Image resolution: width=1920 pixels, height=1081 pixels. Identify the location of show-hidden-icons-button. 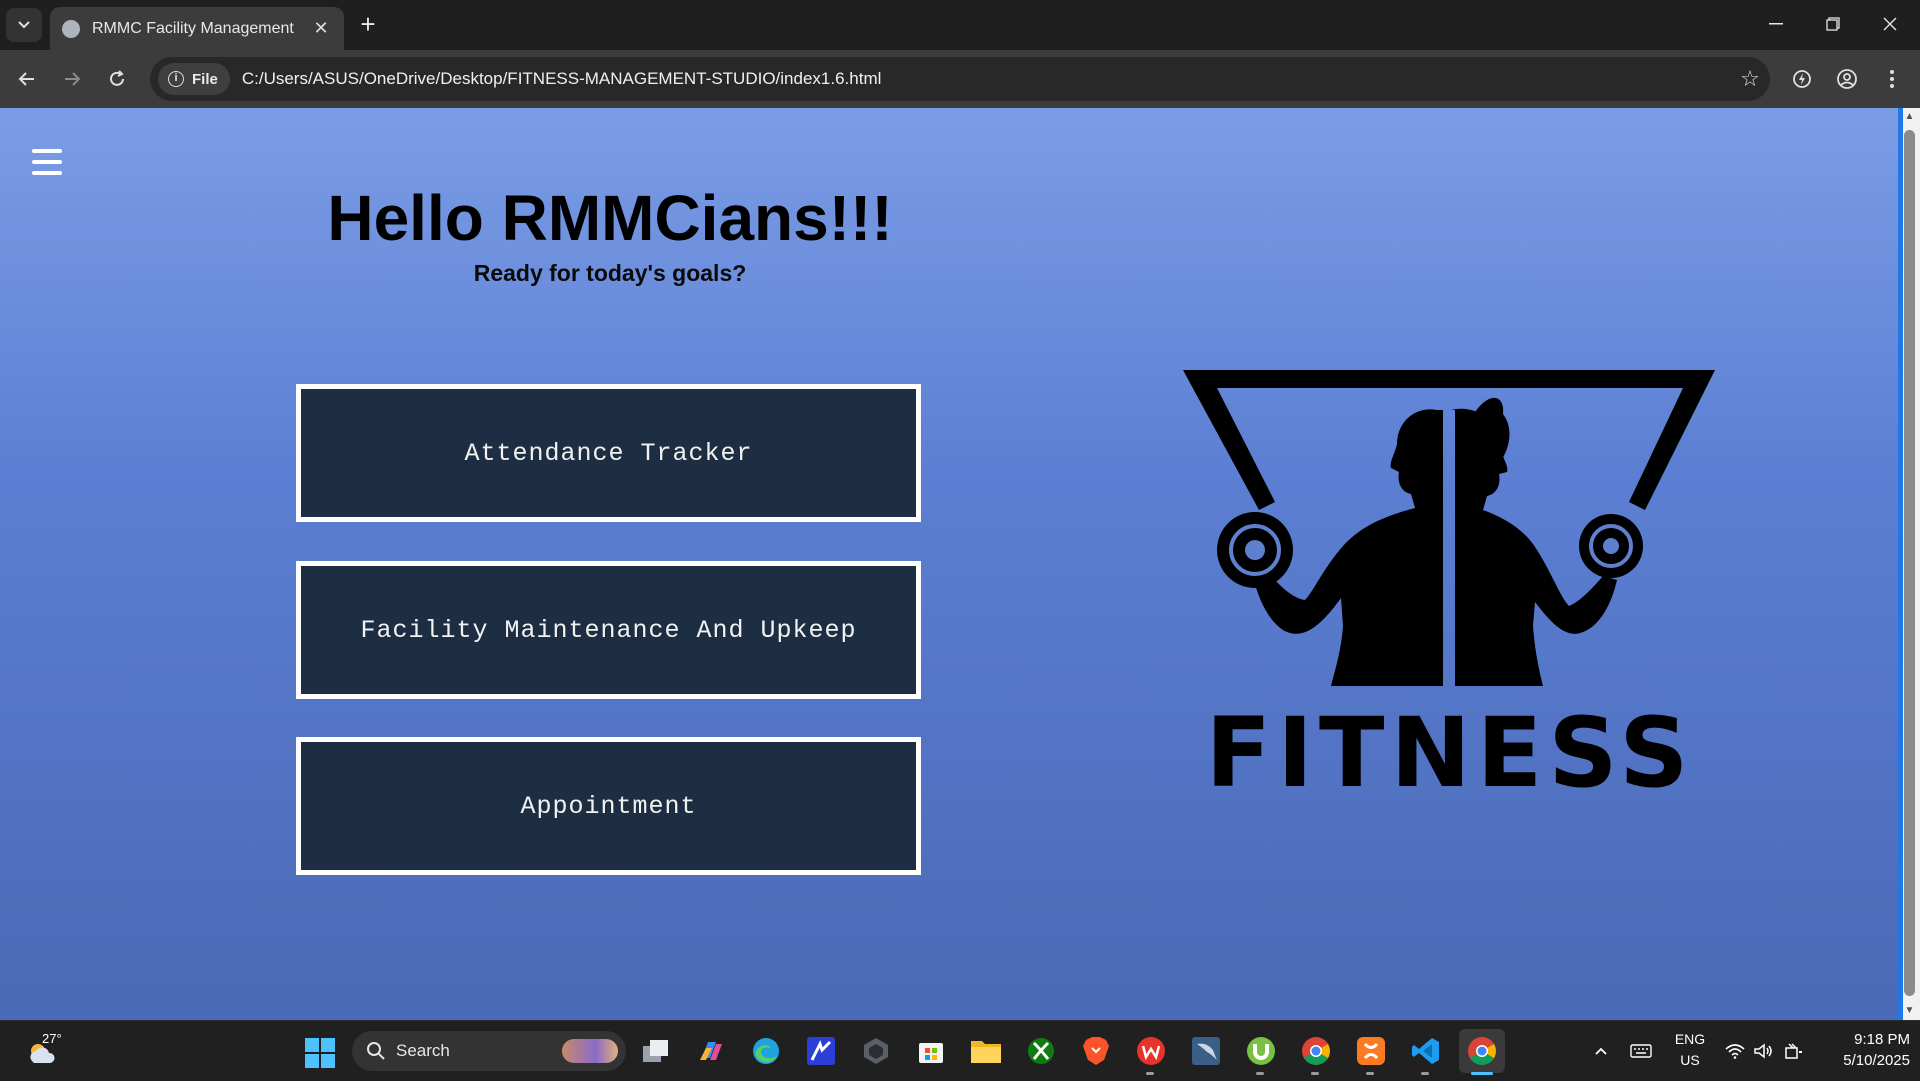
(1601, 1051).